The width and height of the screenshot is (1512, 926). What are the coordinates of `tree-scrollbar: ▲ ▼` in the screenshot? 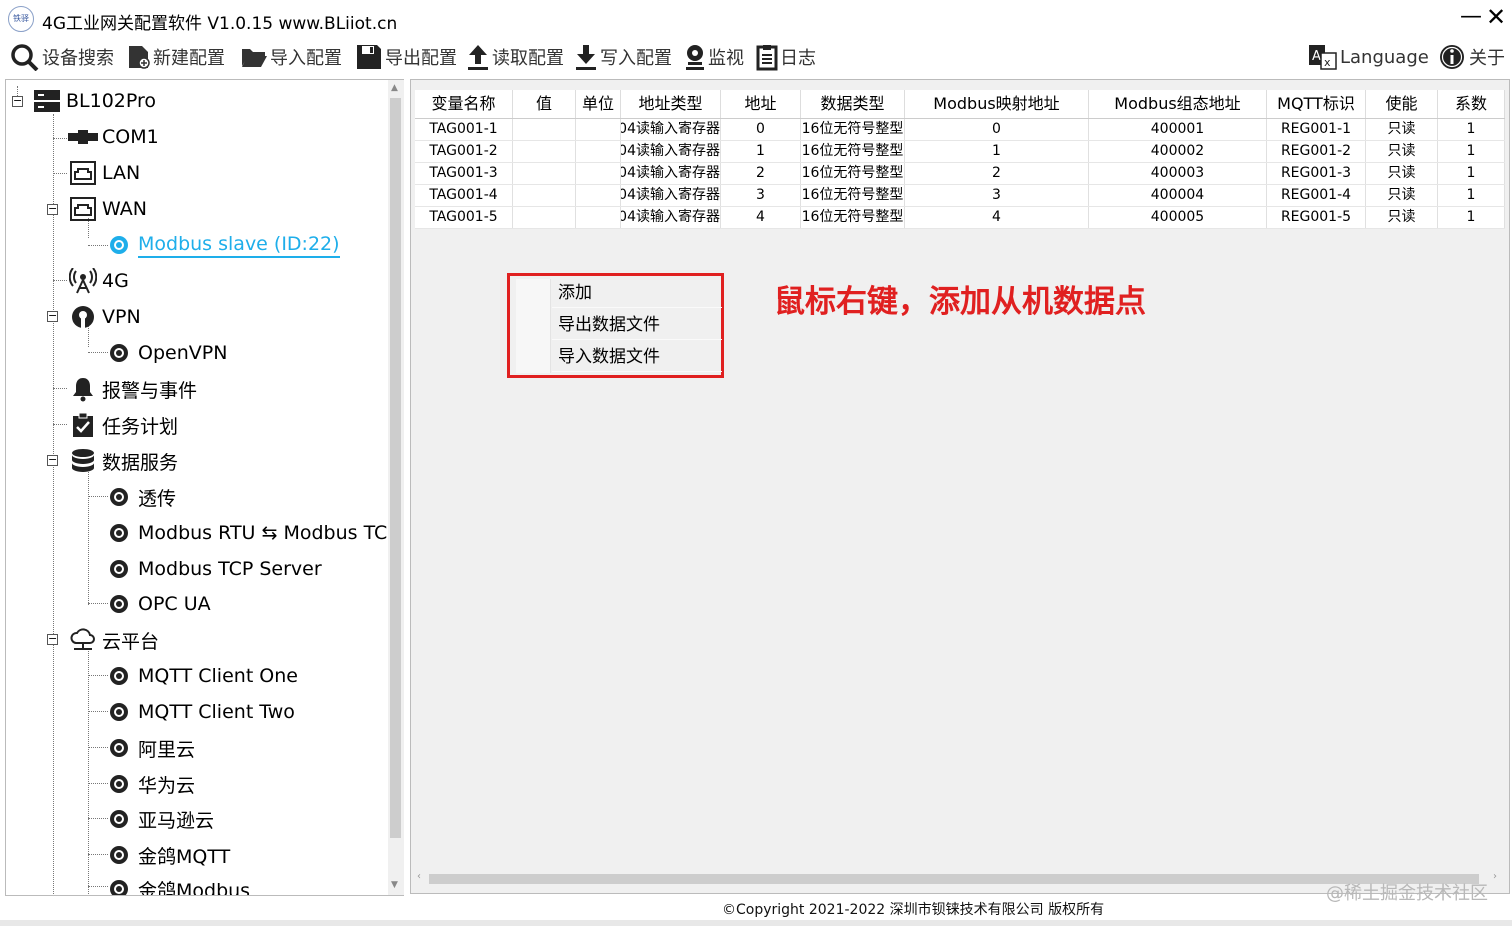 It's located at (396, 487).